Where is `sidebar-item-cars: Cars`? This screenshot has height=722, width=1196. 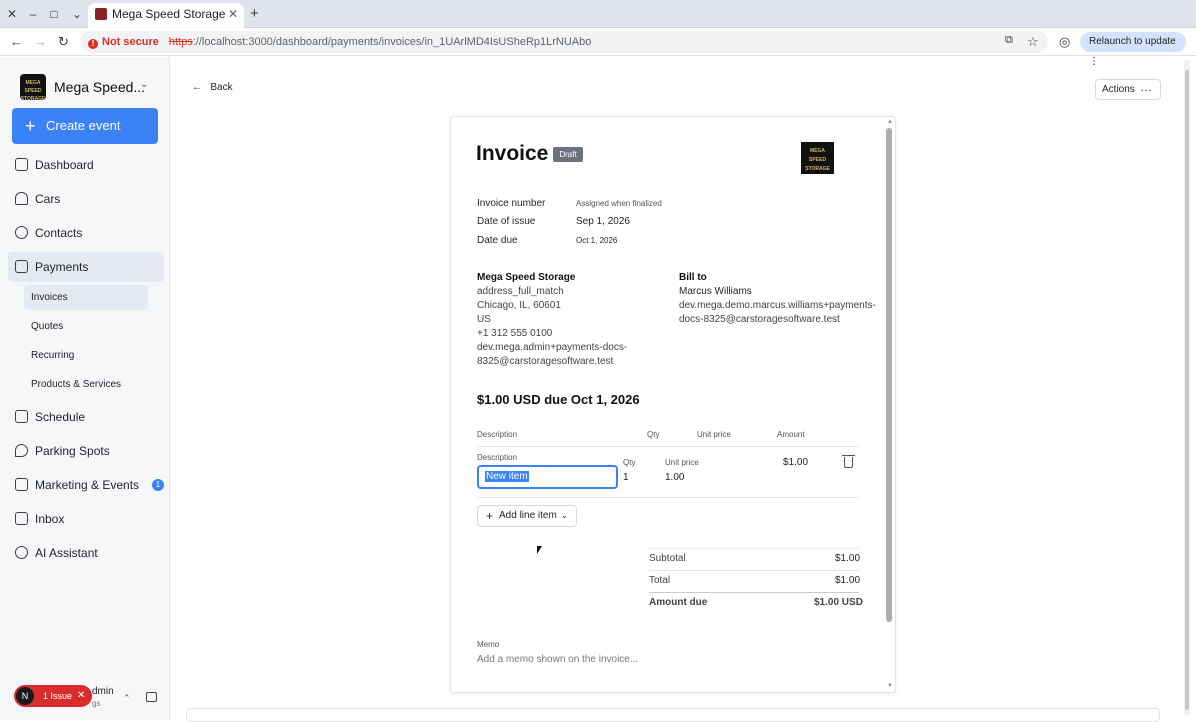
sidebar-item-cars: Cars is located at coordinates (86, 199).